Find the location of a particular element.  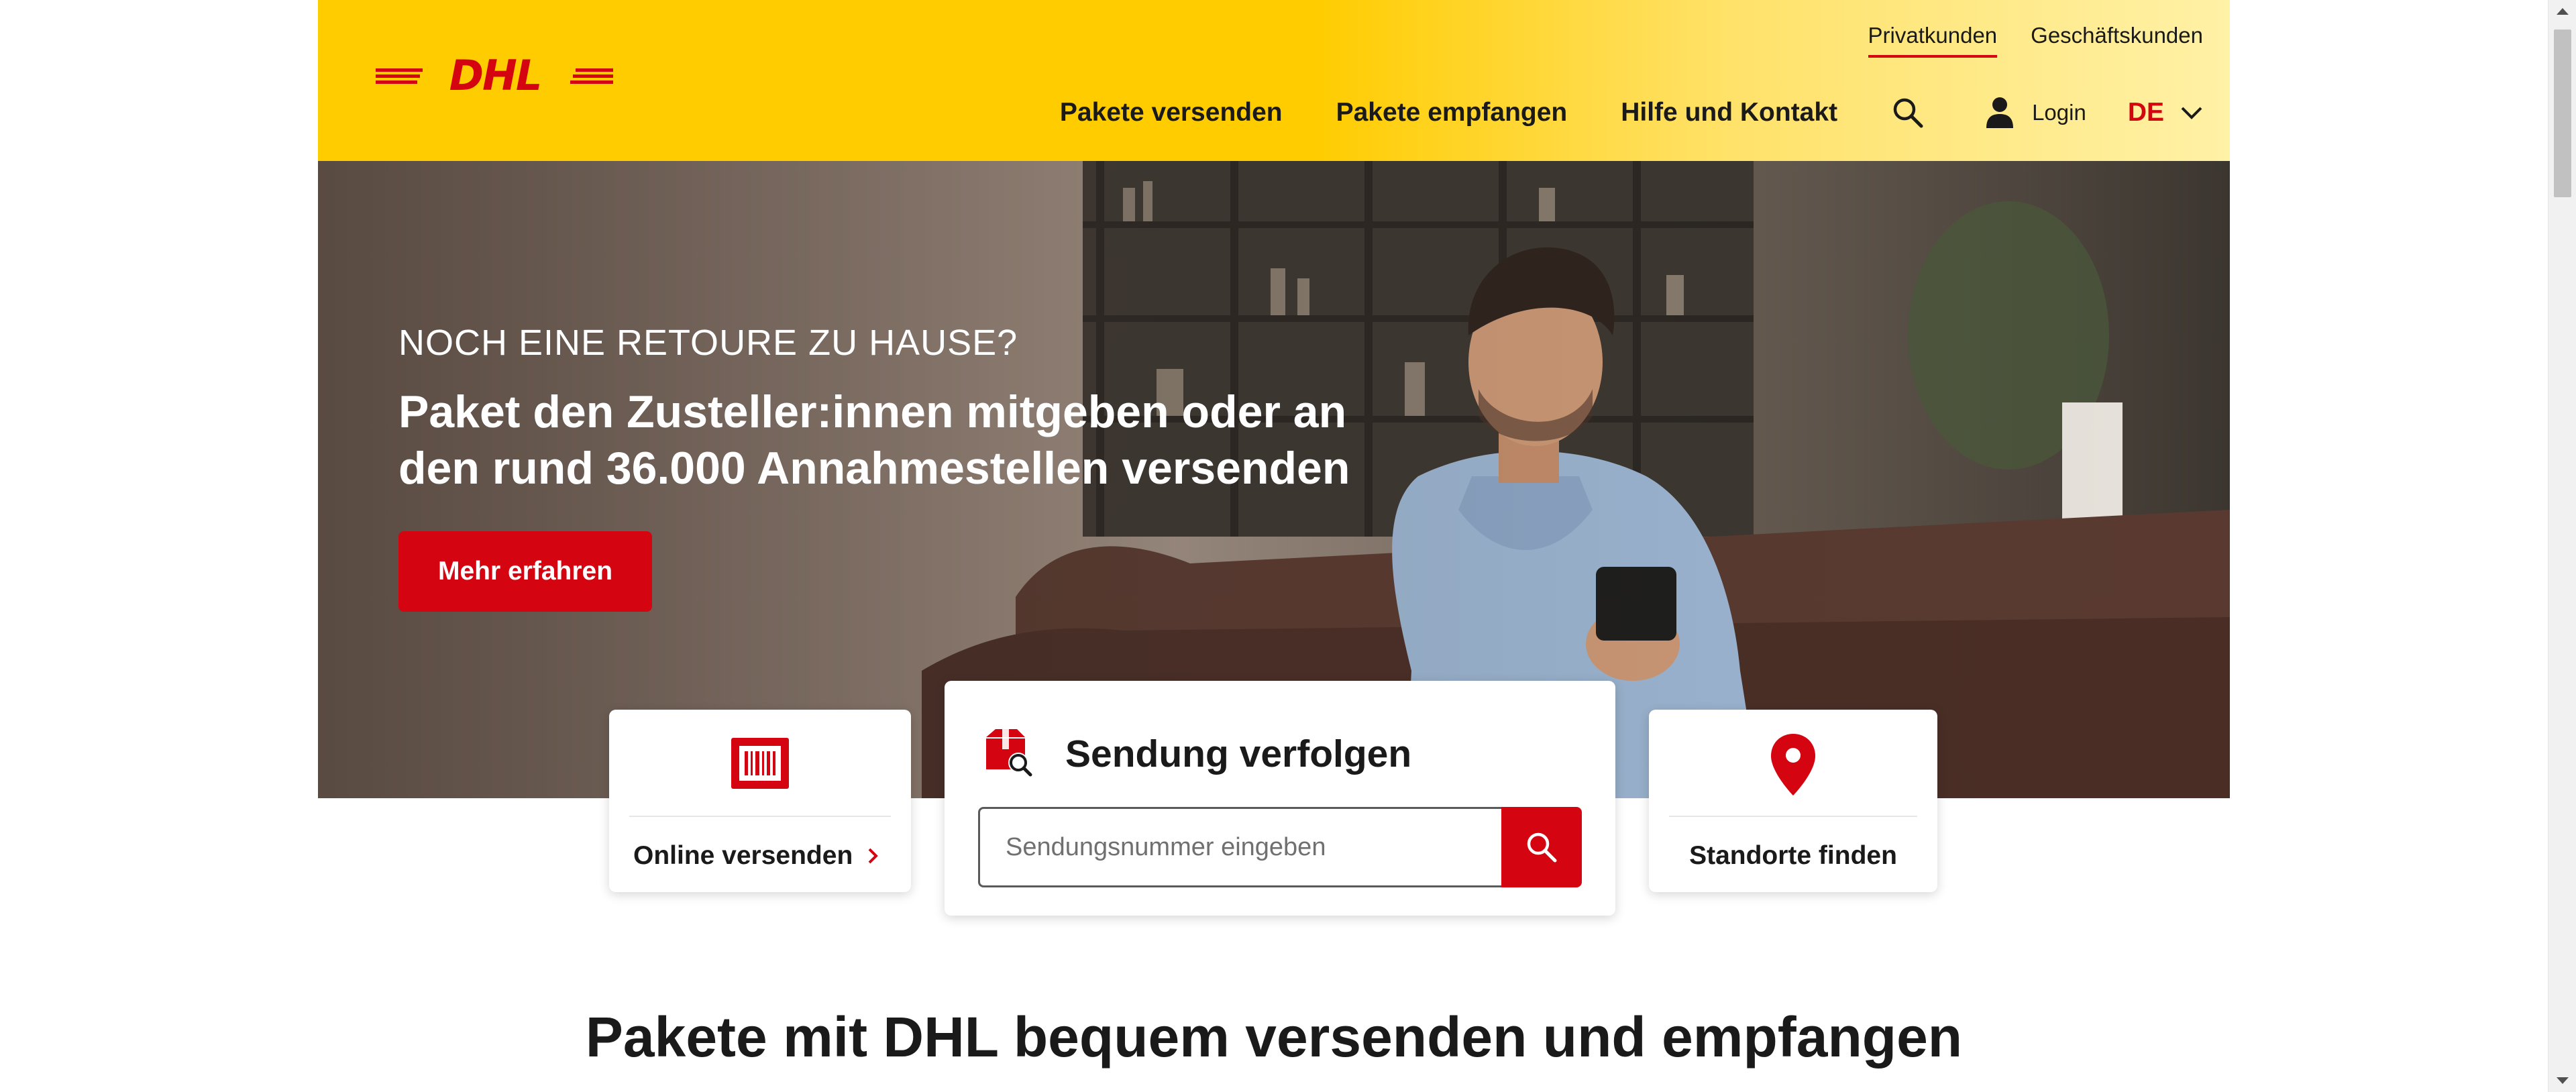

standorte-finden-label: Standorte finden is located at coordinates (1793, 856).